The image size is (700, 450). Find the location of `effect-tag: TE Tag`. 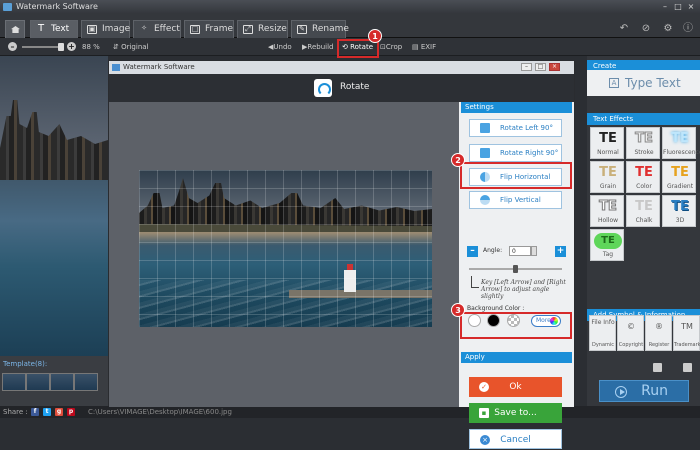

effect-tag: TE Tag is located at coordinates (607, 245).